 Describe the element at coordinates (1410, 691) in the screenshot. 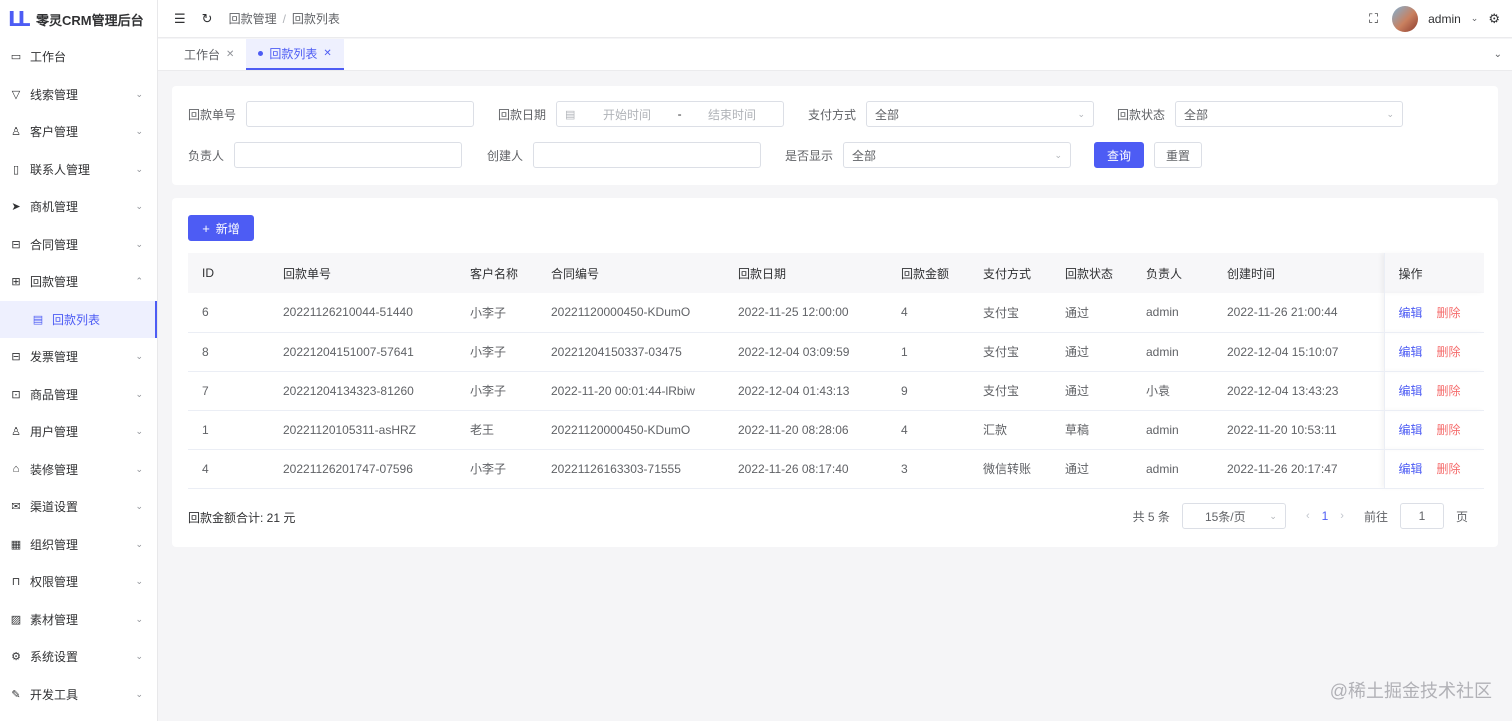

I see `watermark: @稀土掘金技术社区` at that location.